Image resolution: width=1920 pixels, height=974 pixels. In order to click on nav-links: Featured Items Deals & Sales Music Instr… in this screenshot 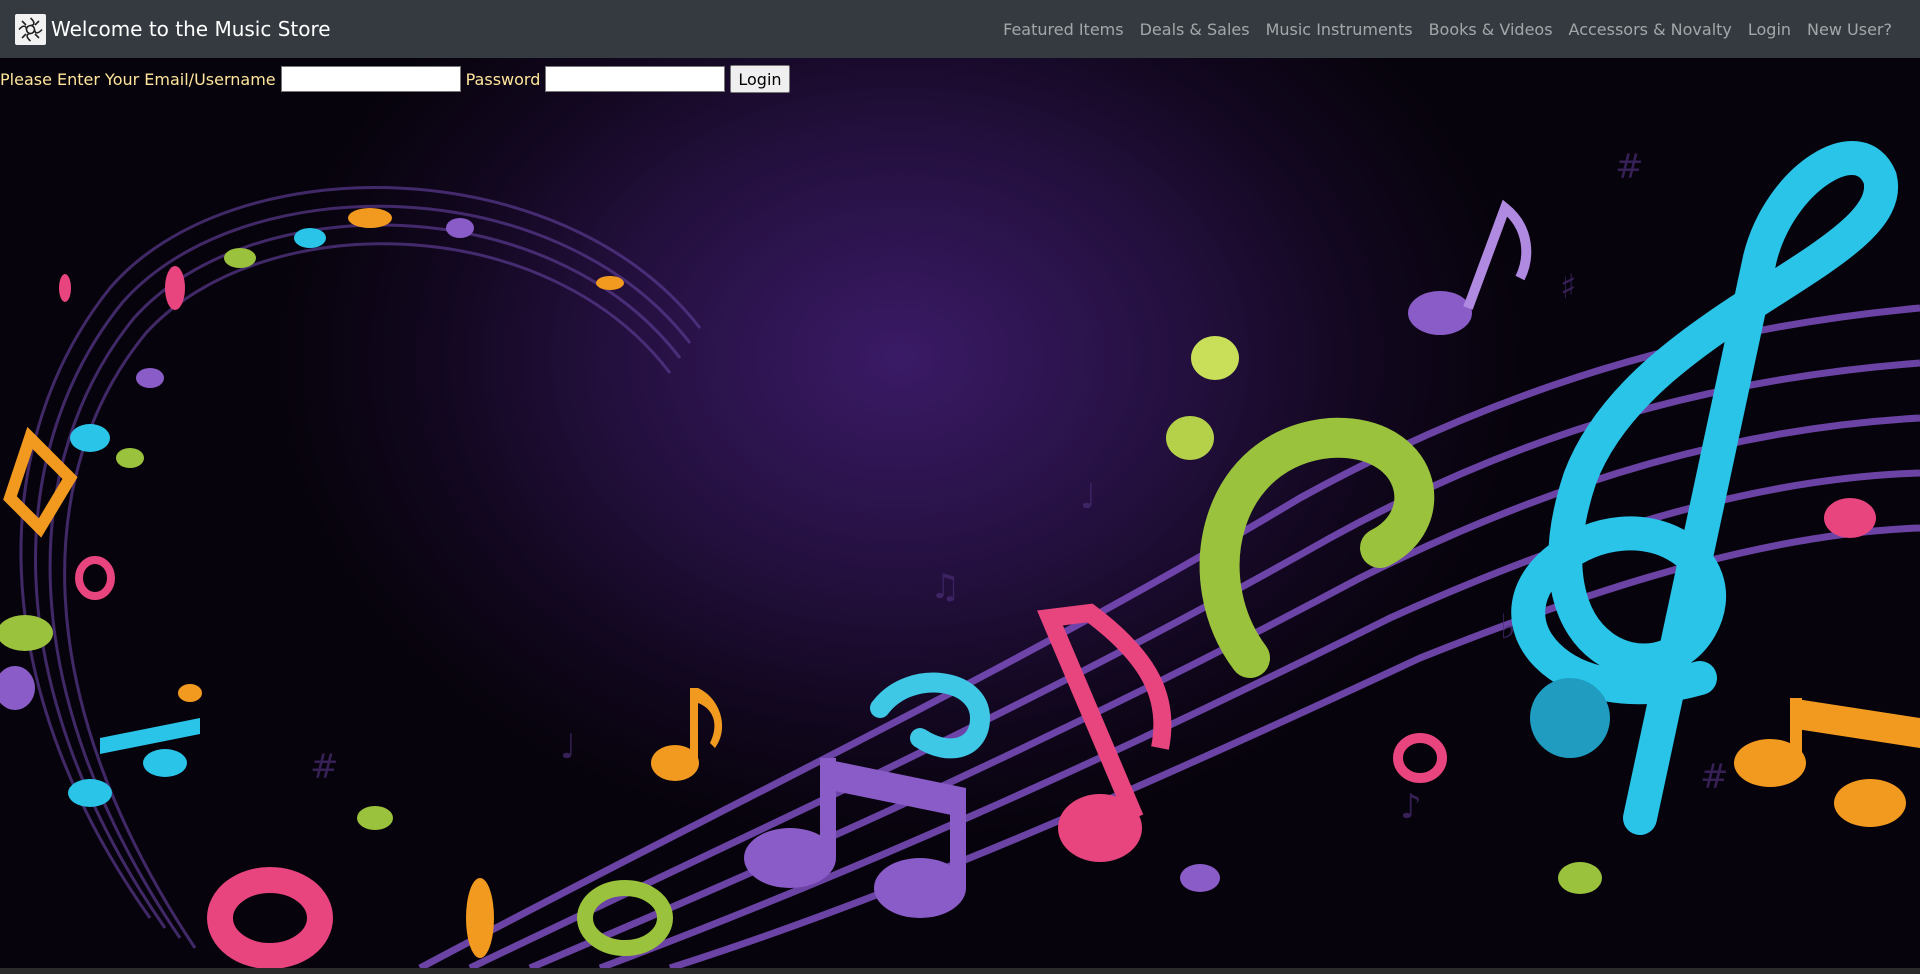, I will do `click(1447, 29)`.